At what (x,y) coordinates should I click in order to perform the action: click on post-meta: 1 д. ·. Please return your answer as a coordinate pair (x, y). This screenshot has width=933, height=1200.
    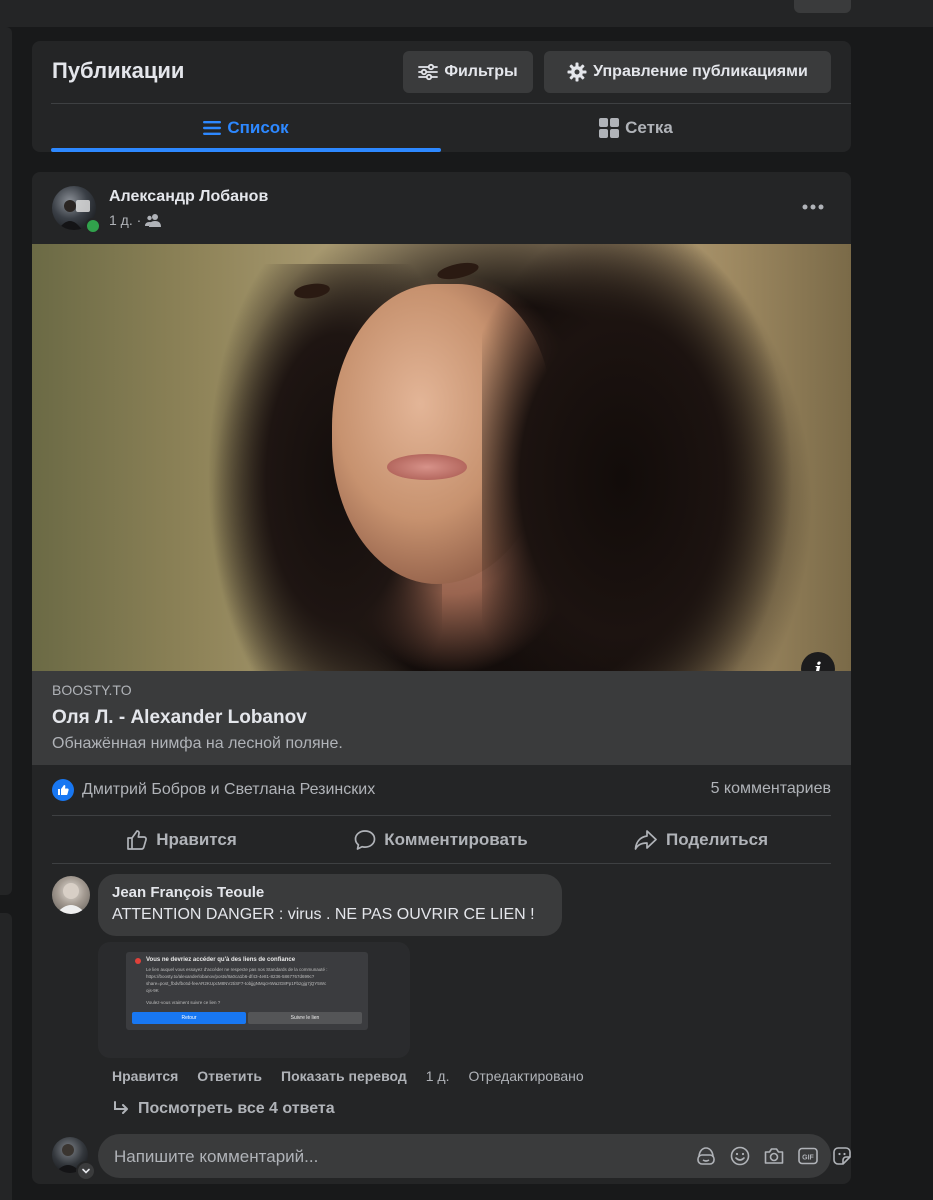
    Looking at the image, I should click on (135, 220).